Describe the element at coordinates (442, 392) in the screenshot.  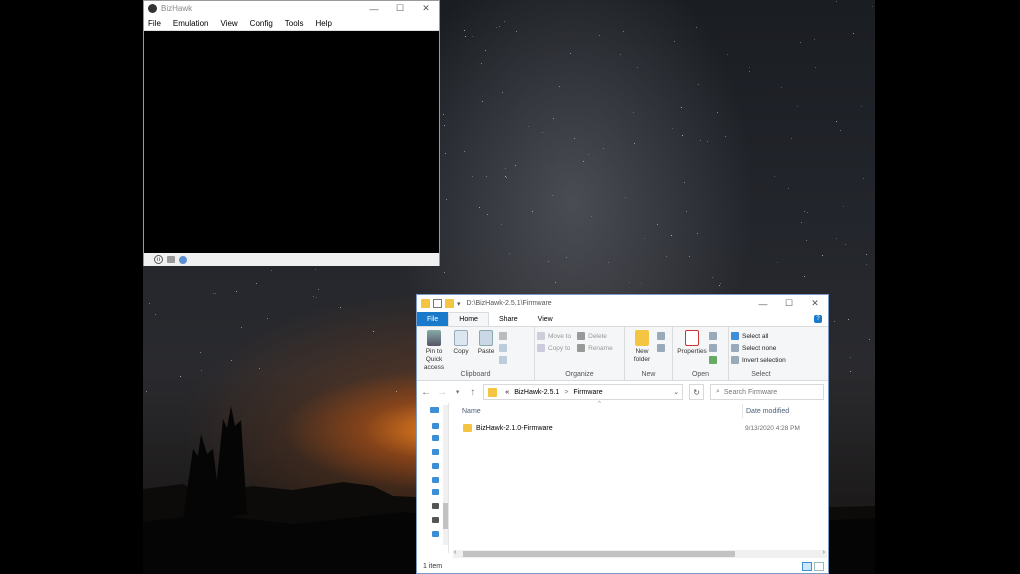
I see `forward-button: →` at that location.